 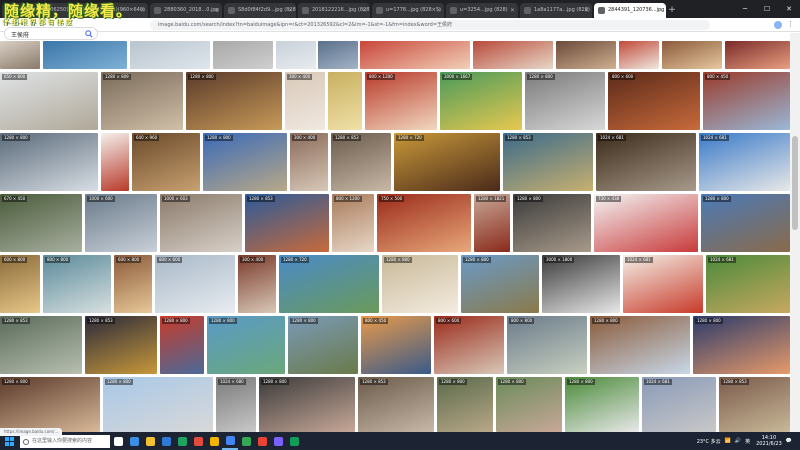 What do you see at coordinates (424, 223) in the screenshot?
I see `image-thumbnail: 750 × 500` at bounding box center [424, 223].